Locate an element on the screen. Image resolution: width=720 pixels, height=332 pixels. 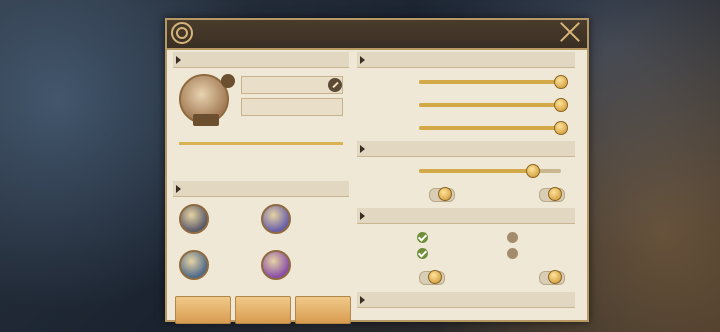
gear-icon is located at coordinates (182, 33).